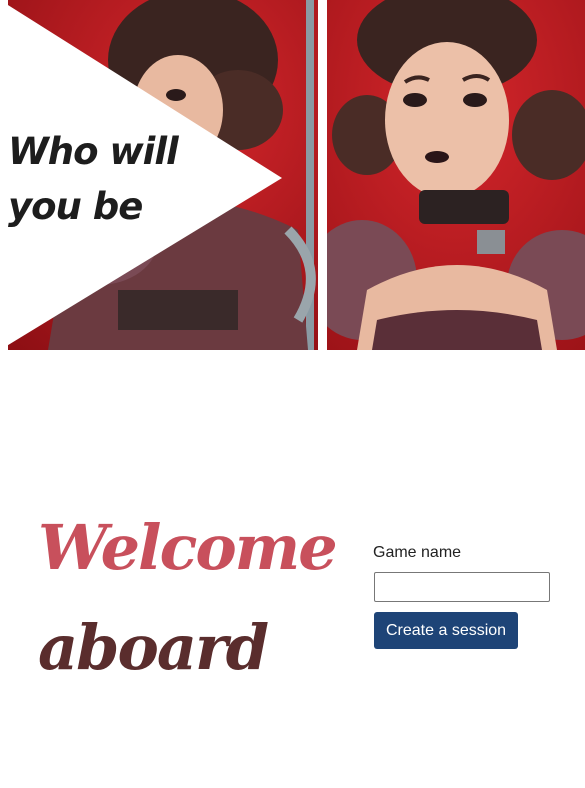 The height and width of the screenshot is (788, 585). I want to click on game-name-input, so click(462, 587).